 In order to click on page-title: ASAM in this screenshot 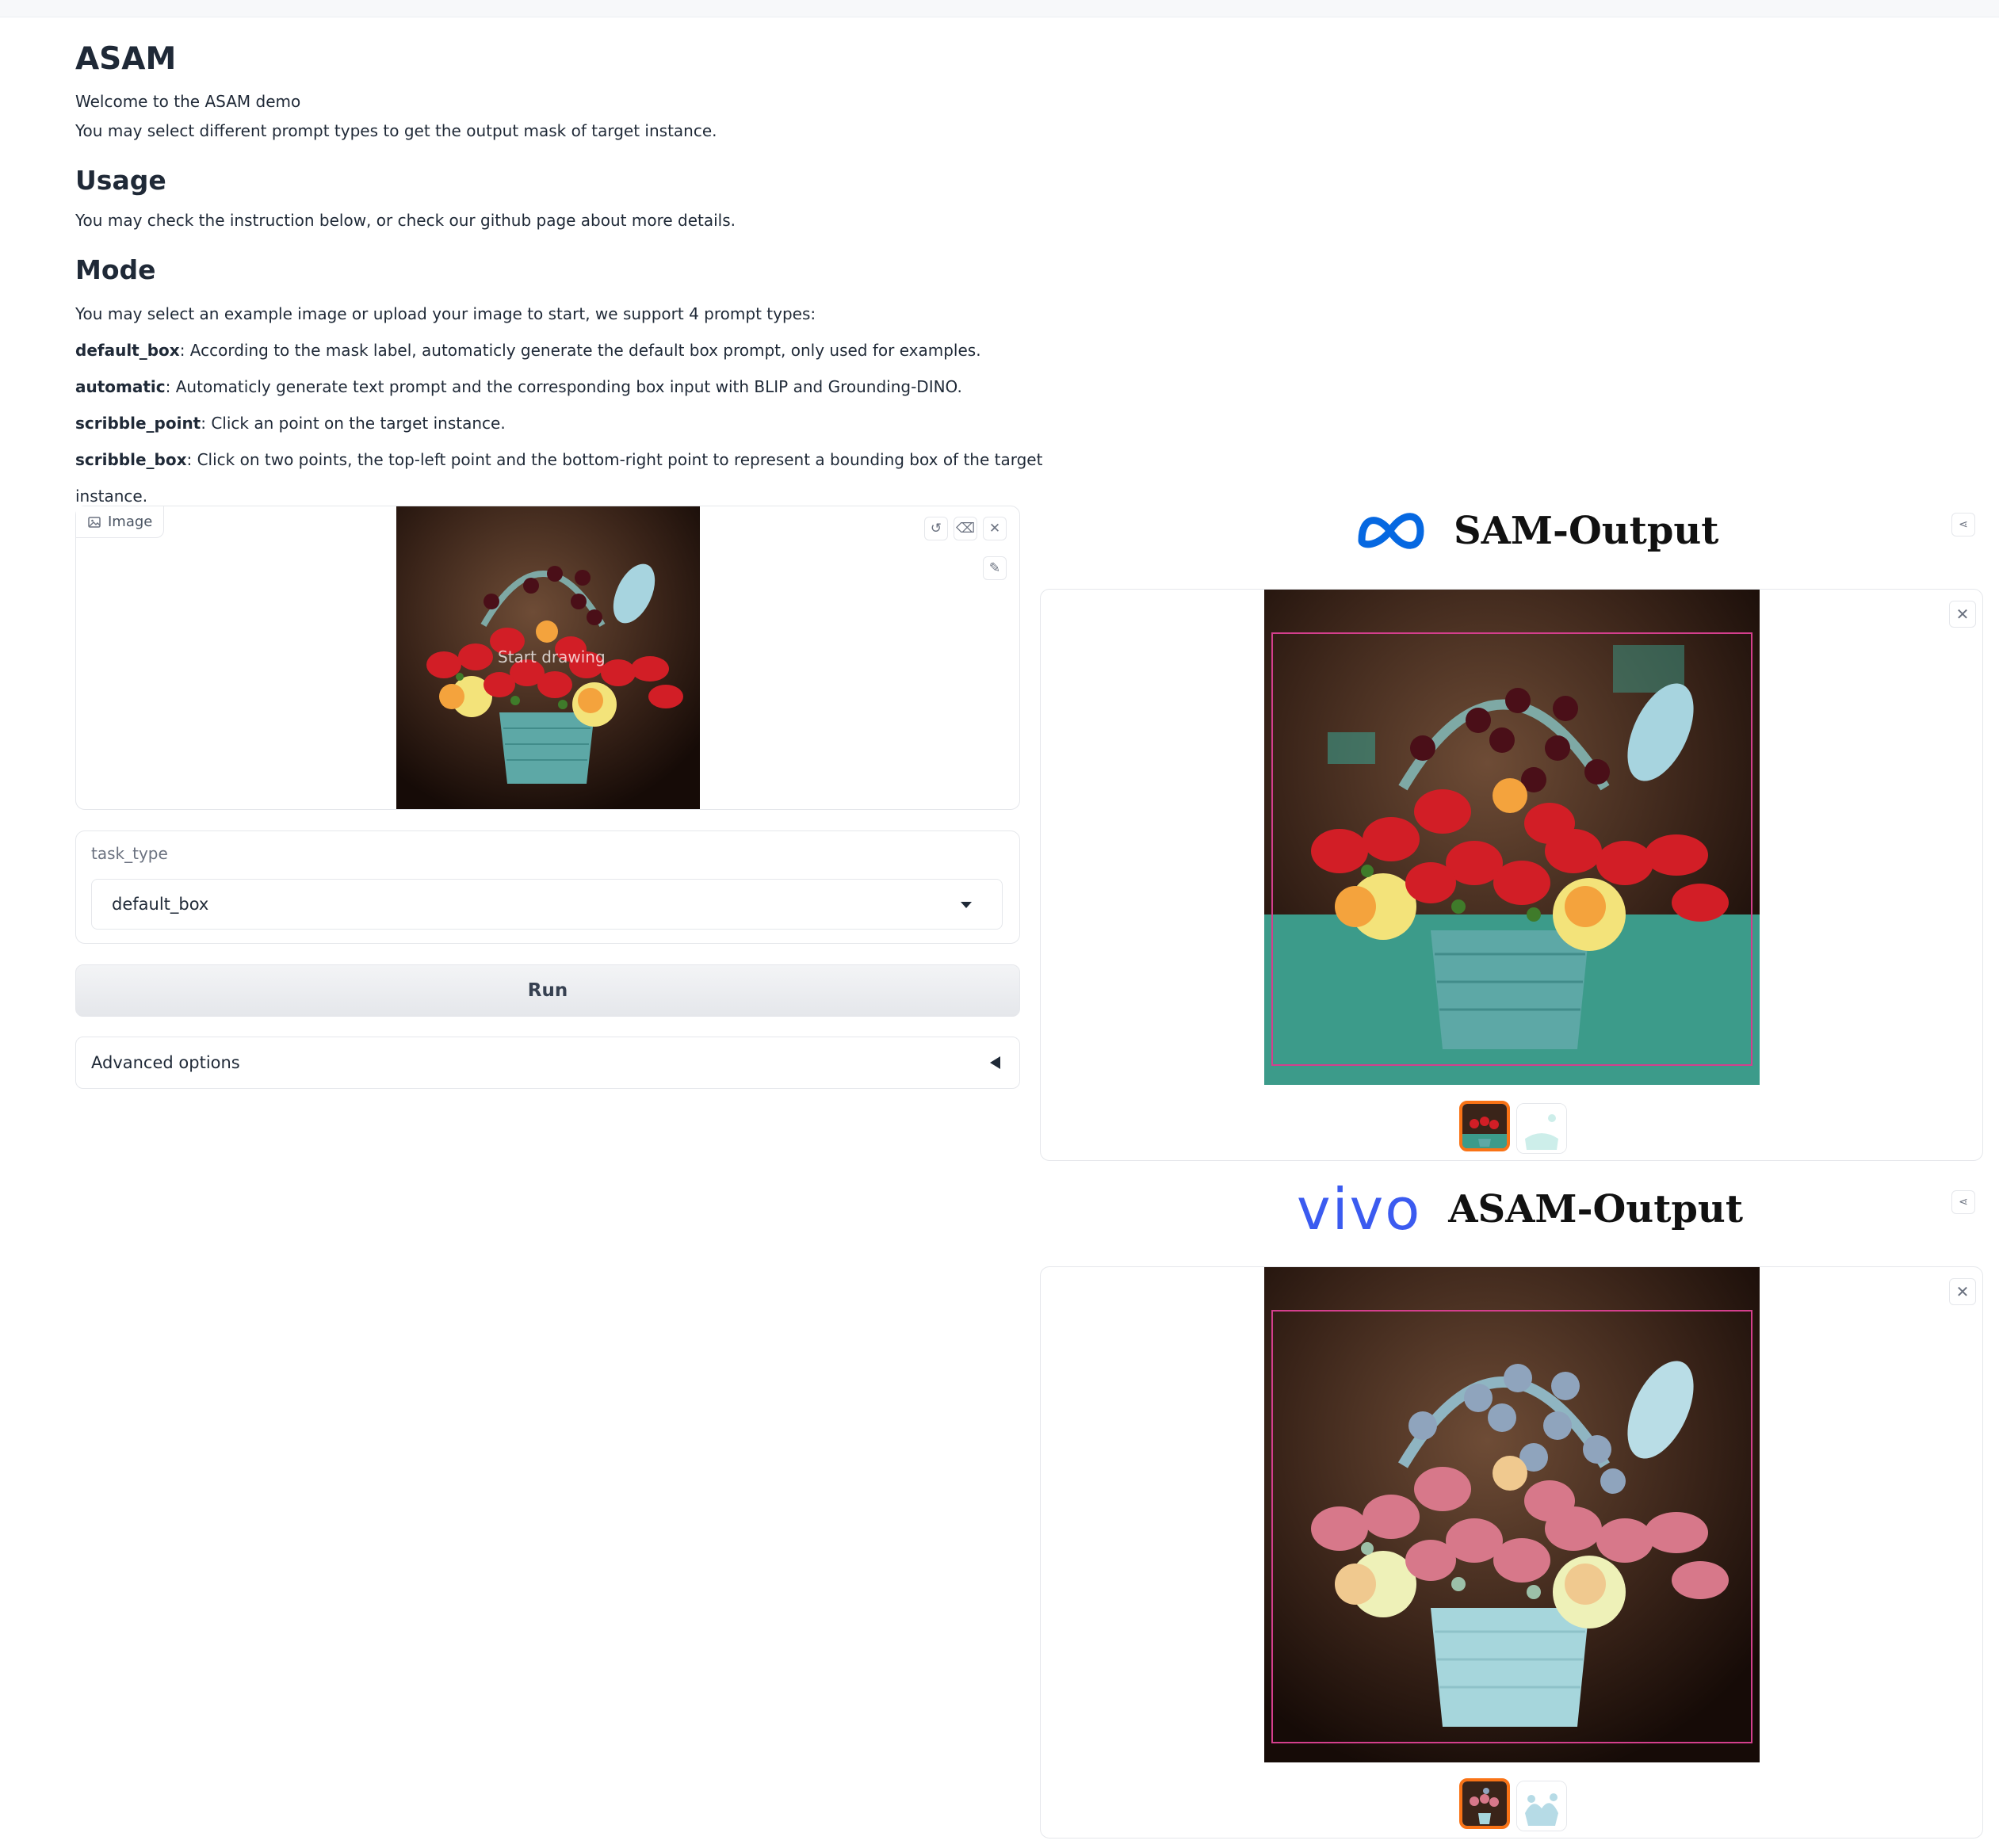, I will do `click(126, 59)`.